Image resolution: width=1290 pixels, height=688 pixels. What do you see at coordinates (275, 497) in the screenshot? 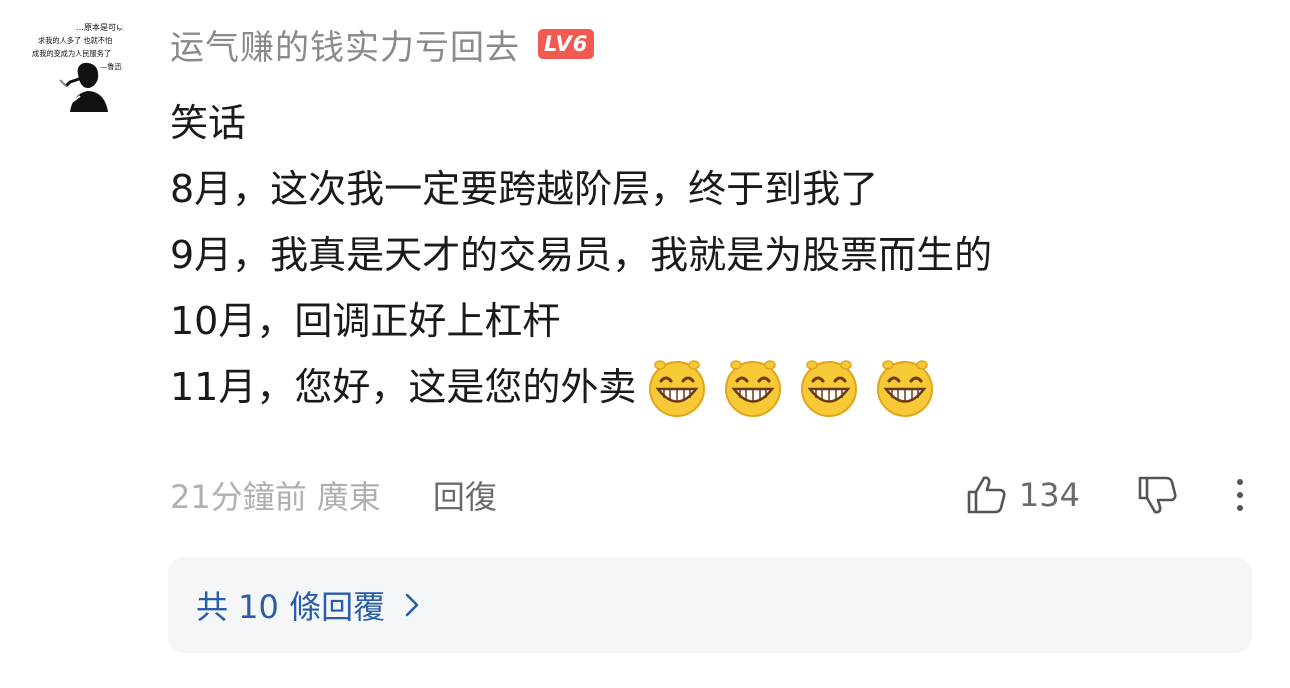
I see `timestamp-location: 21分鐘前 廣東` at bounding box center [275, 497].